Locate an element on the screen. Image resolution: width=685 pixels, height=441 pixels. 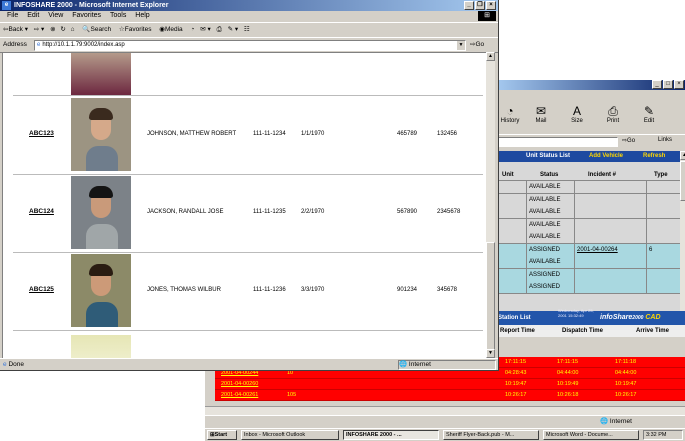
home-icon: ⌂ is located at coordinates (73, 29).